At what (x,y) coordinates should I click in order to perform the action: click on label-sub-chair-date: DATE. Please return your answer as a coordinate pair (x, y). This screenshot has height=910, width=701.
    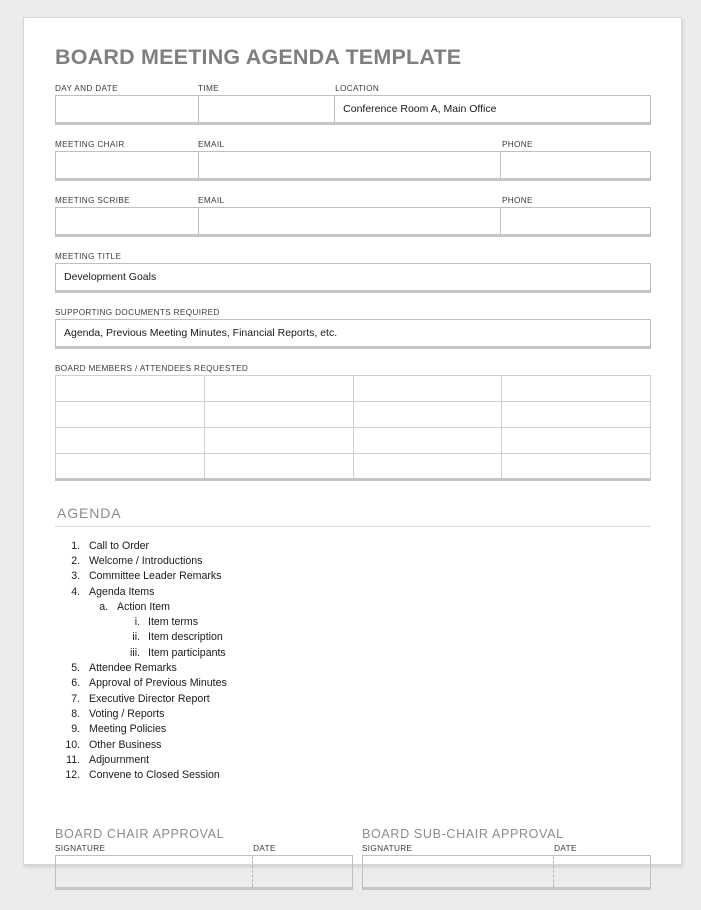
    Looking at the image, I should click on (565, 849).